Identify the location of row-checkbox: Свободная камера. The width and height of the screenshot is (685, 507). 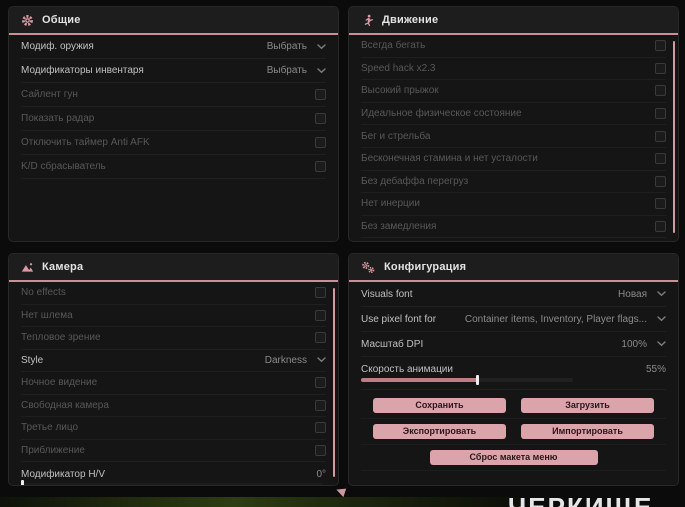
(173, 406).